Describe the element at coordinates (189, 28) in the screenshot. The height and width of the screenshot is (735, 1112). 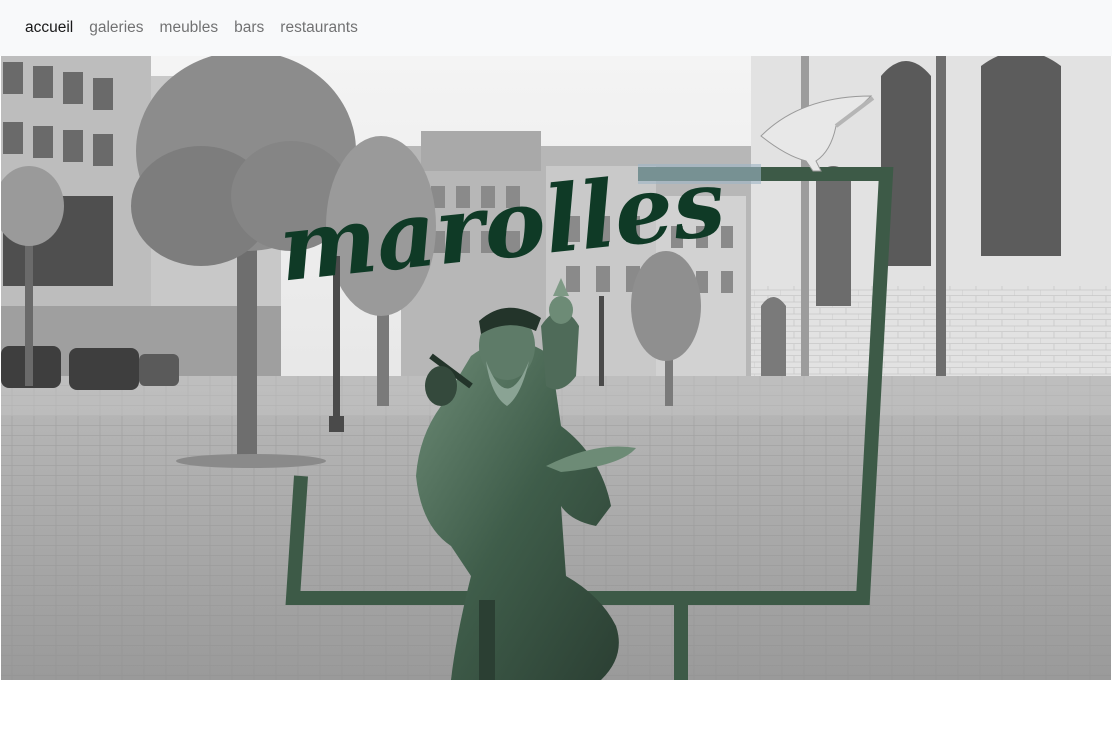
I see `nav-item-meubles: meubles` at that location.